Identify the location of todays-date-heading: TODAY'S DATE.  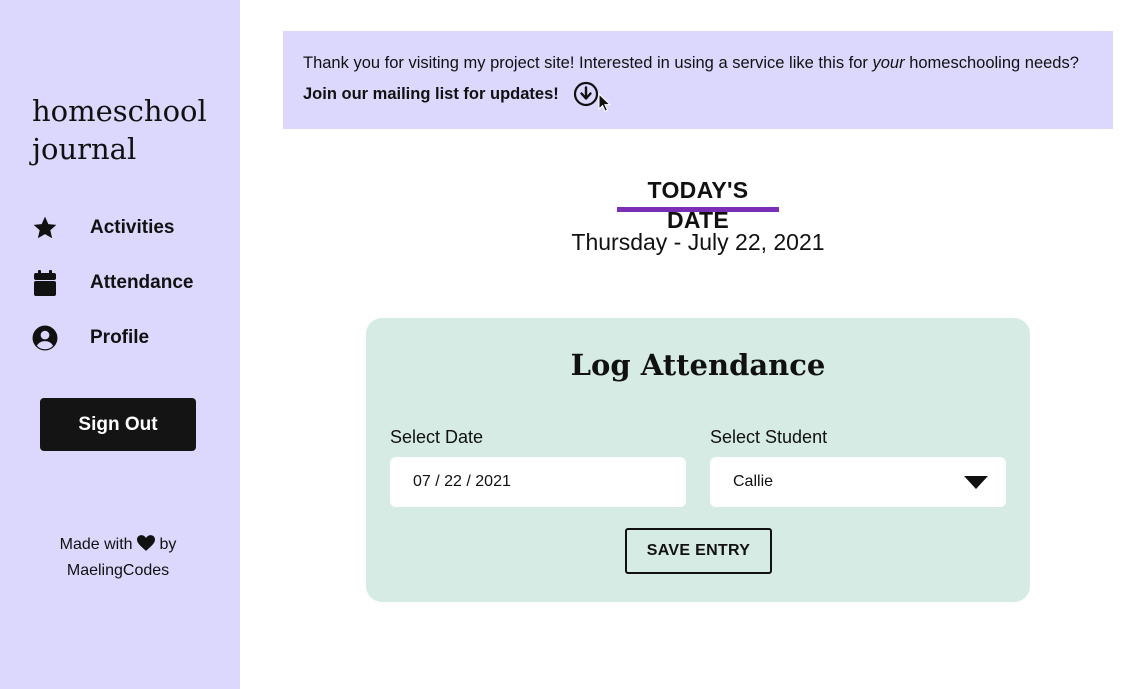
(698, 205).